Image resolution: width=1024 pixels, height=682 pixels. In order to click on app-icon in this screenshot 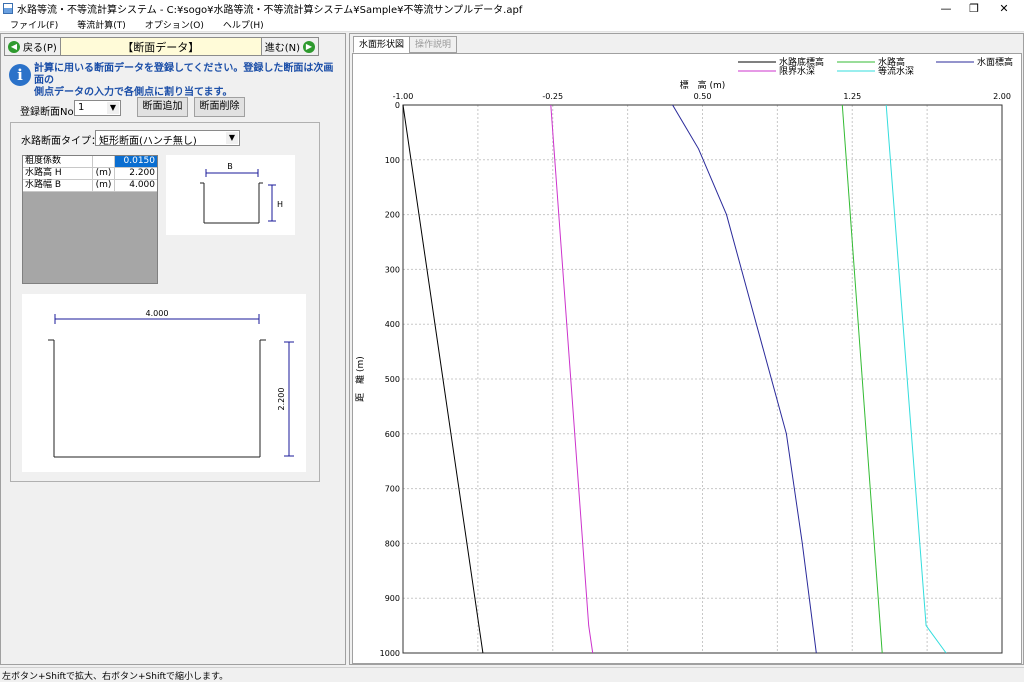, I will do `click(8, 8)`.